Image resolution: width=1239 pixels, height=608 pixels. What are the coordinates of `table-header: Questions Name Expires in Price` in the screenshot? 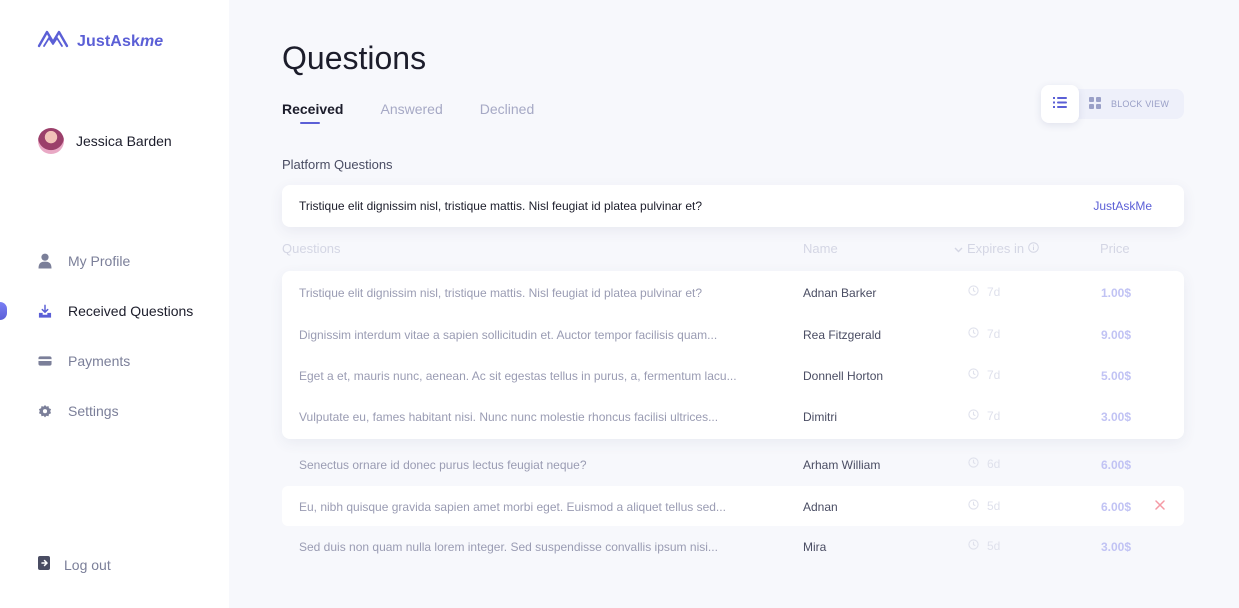 It's located at (733, 250).